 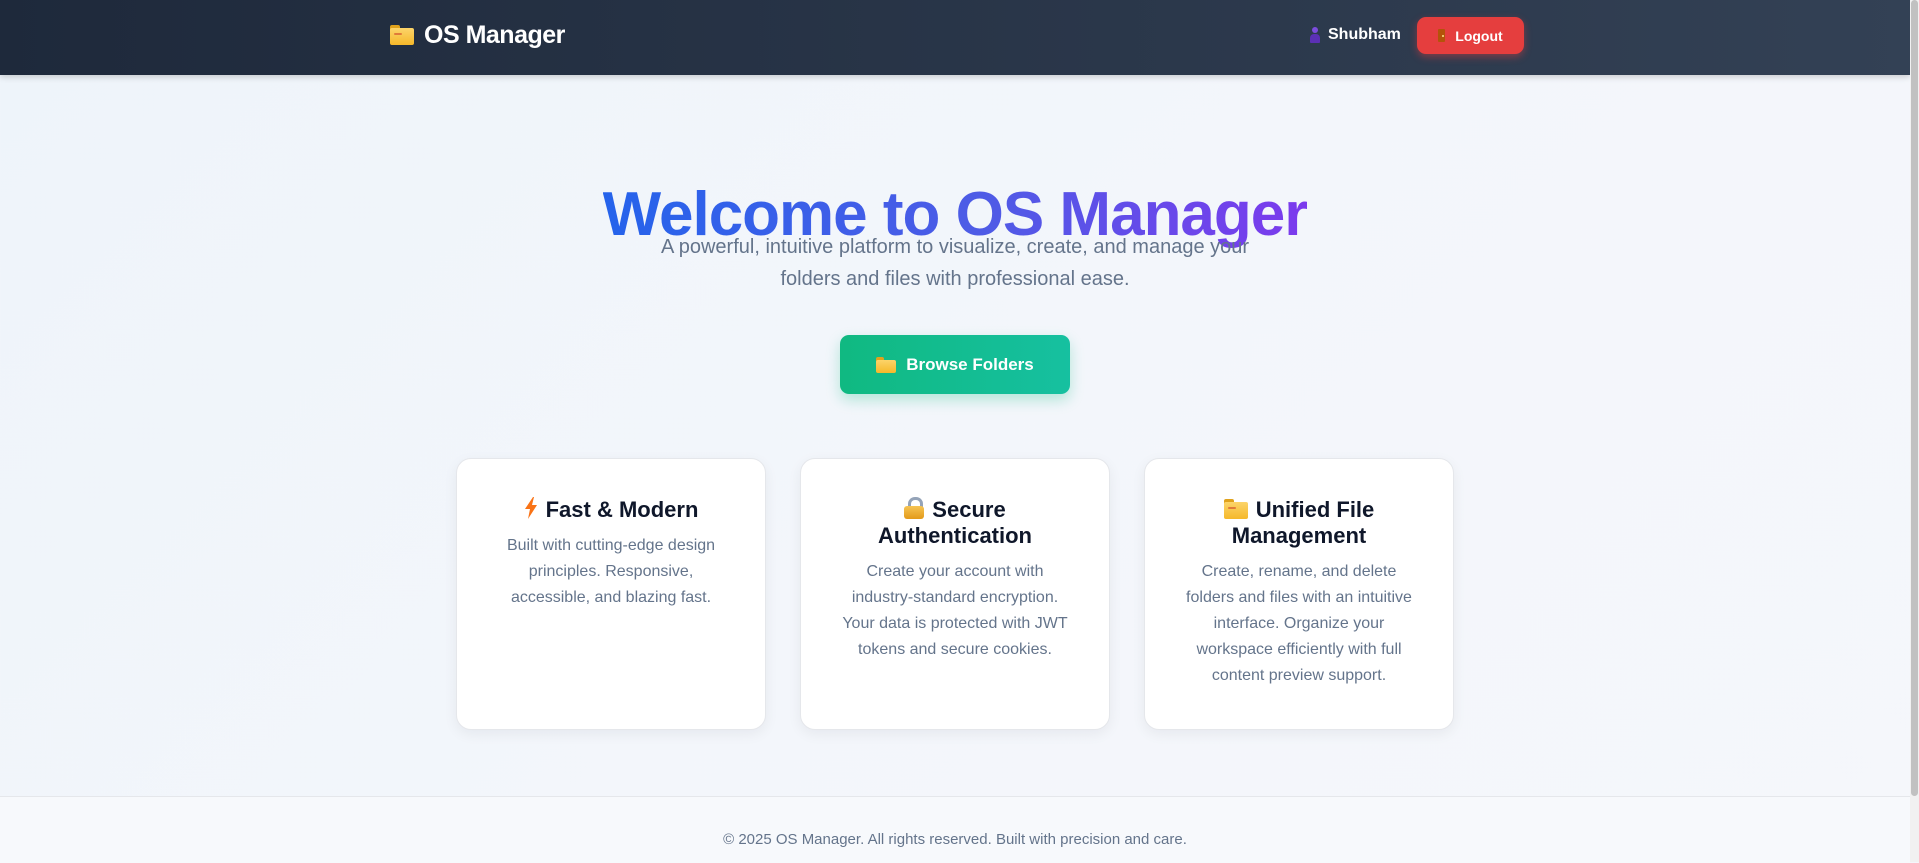 I want to click on door-icon, so click(x=1442, y=35).